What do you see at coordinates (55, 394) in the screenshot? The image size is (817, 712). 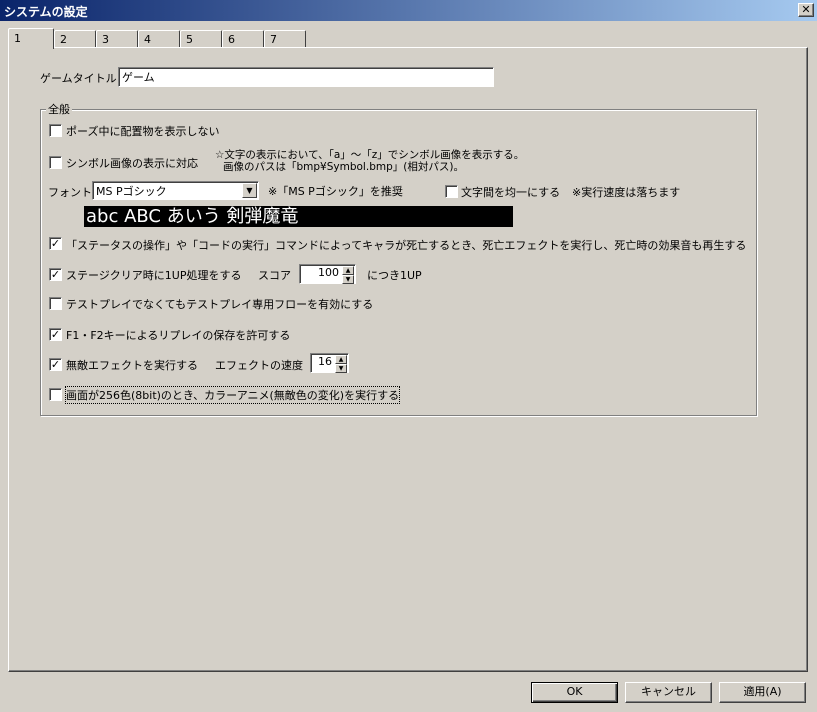 I see `color-anime-checkbox` at bounding box center [55, 394].